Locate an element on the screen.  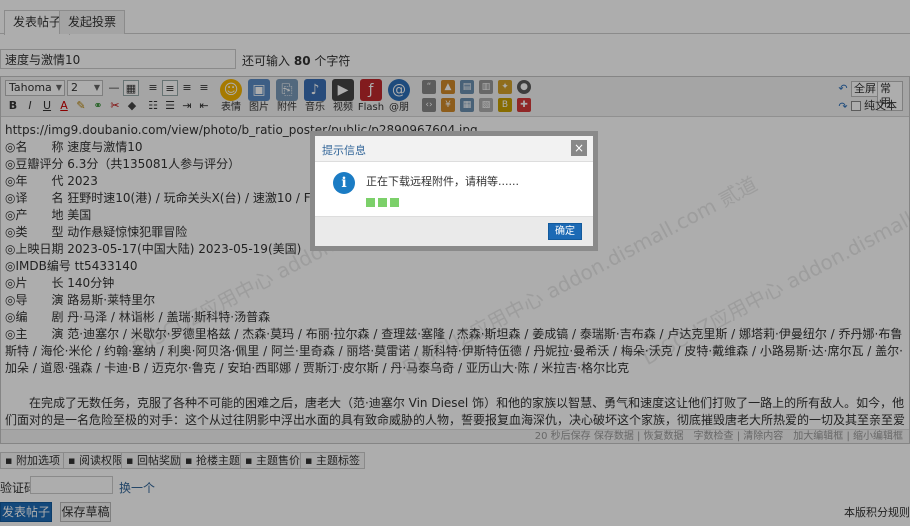
info-dialog: 提示信息 × i 正在下载远程附件，请稍等...... 确定 is located at coordinates (454, 191).